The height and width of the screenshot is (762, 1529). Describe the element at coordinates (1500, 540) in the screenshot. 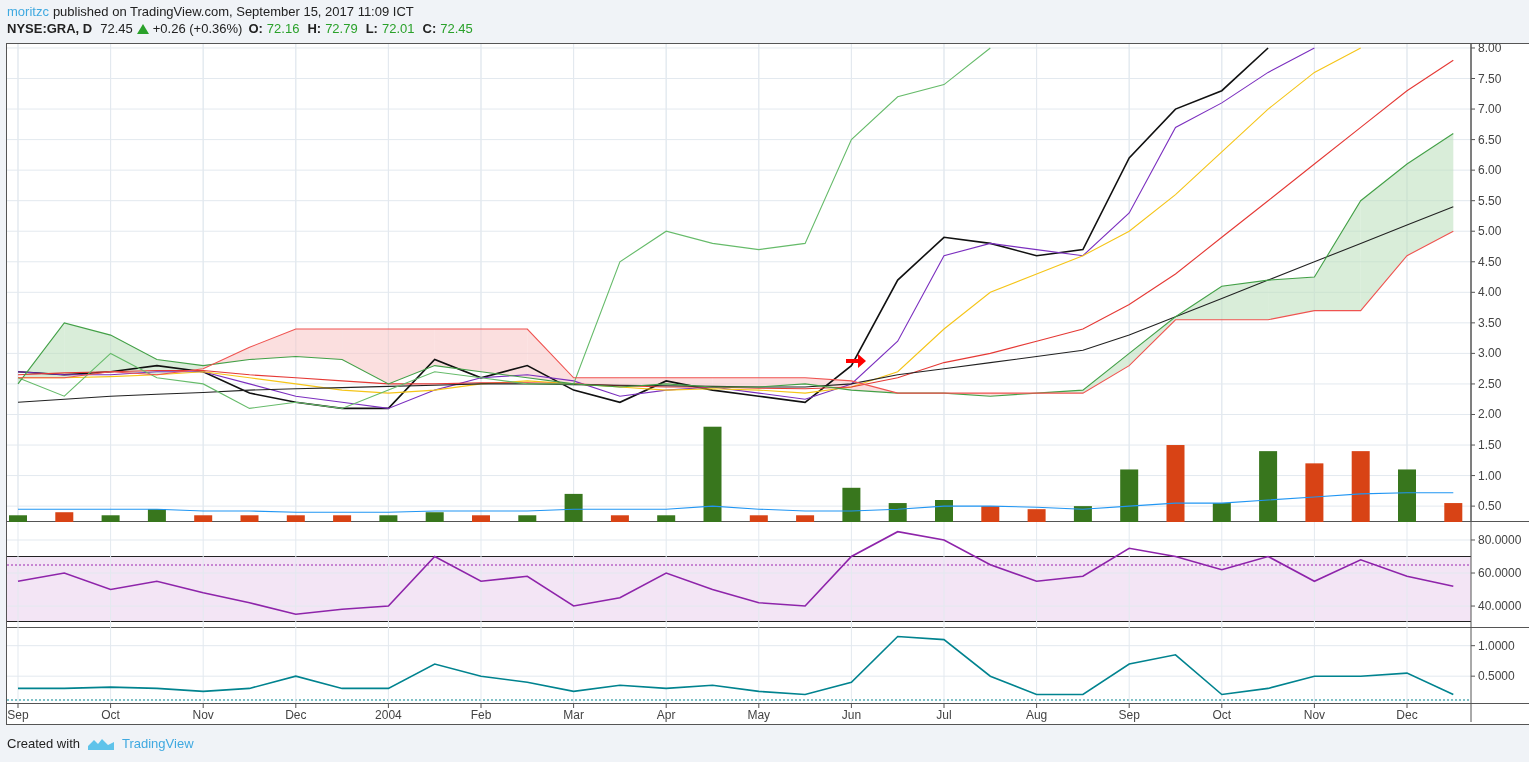

I see `axis-label: 80.0000` at that location.